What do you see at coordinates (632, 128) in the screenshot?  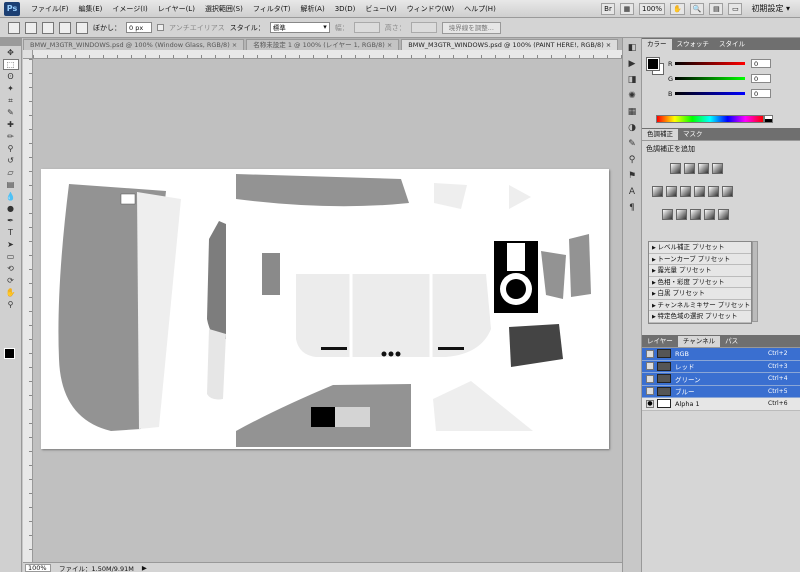 I see `info-panel-icon: ◑` at bounding box center [632, 128].